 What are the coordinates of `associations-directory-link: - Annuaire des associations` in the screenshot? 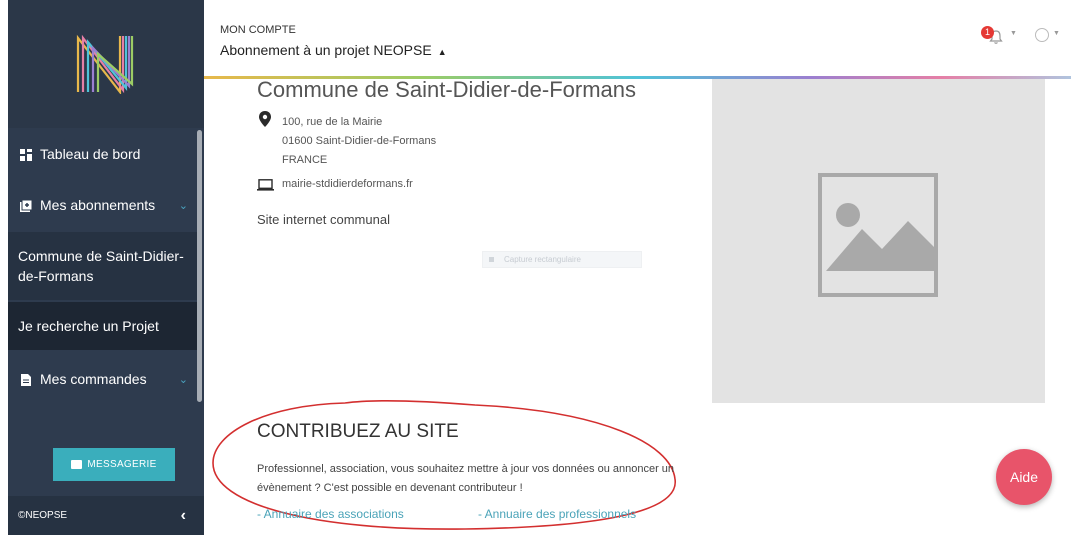 It's located at (330, 514).